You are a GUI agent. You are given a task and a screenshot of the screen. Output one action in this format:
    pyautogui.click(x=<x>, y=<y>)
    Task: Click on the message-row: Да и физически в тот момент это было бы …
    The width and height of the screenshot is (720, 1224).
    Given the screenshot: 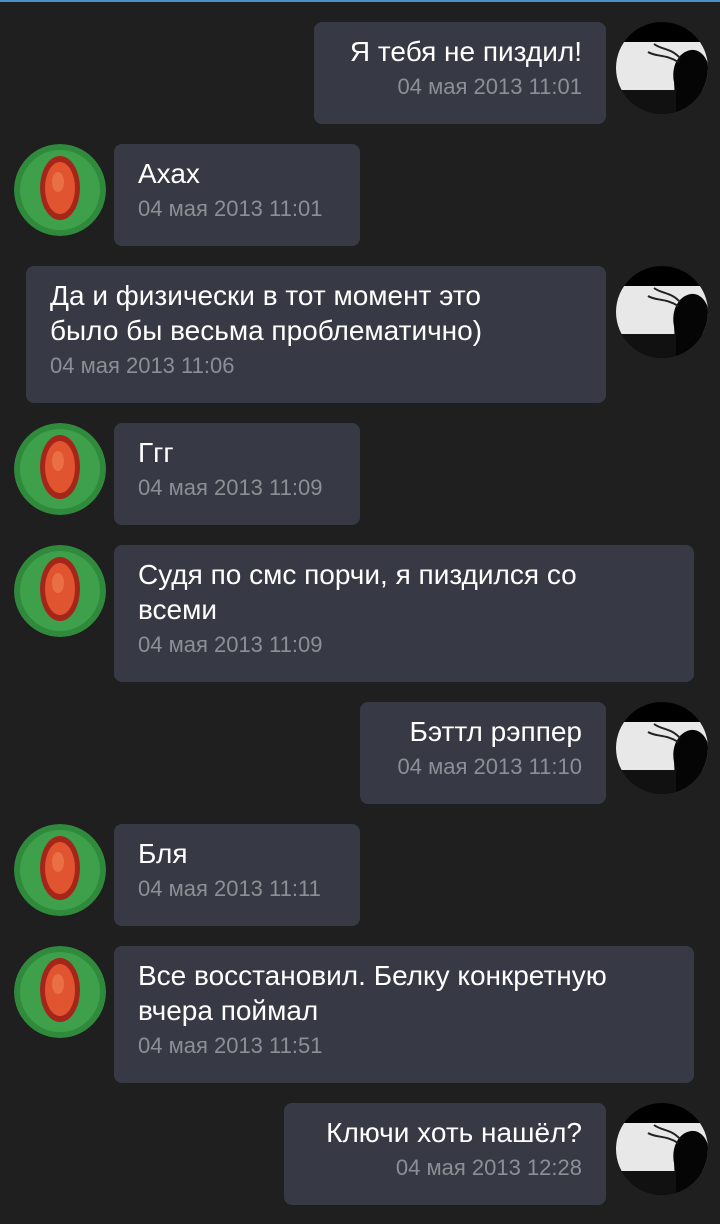 What is the action you would take?
    pyautogui.click(x=360, y=334)
    